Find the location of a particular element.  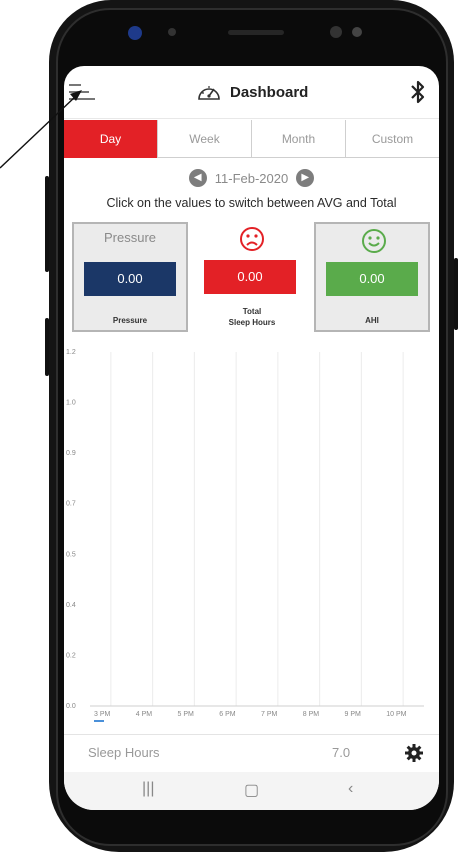

sensor is located at coordinates (172, 32).